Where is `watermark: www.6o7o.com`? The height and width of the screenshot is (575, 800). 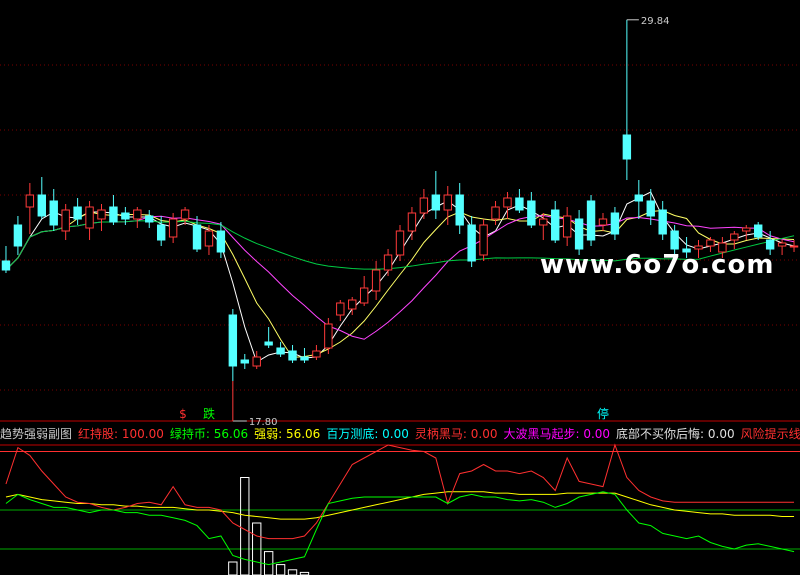
watermark: www.6o7o.com is located at coordinates (657, 265).